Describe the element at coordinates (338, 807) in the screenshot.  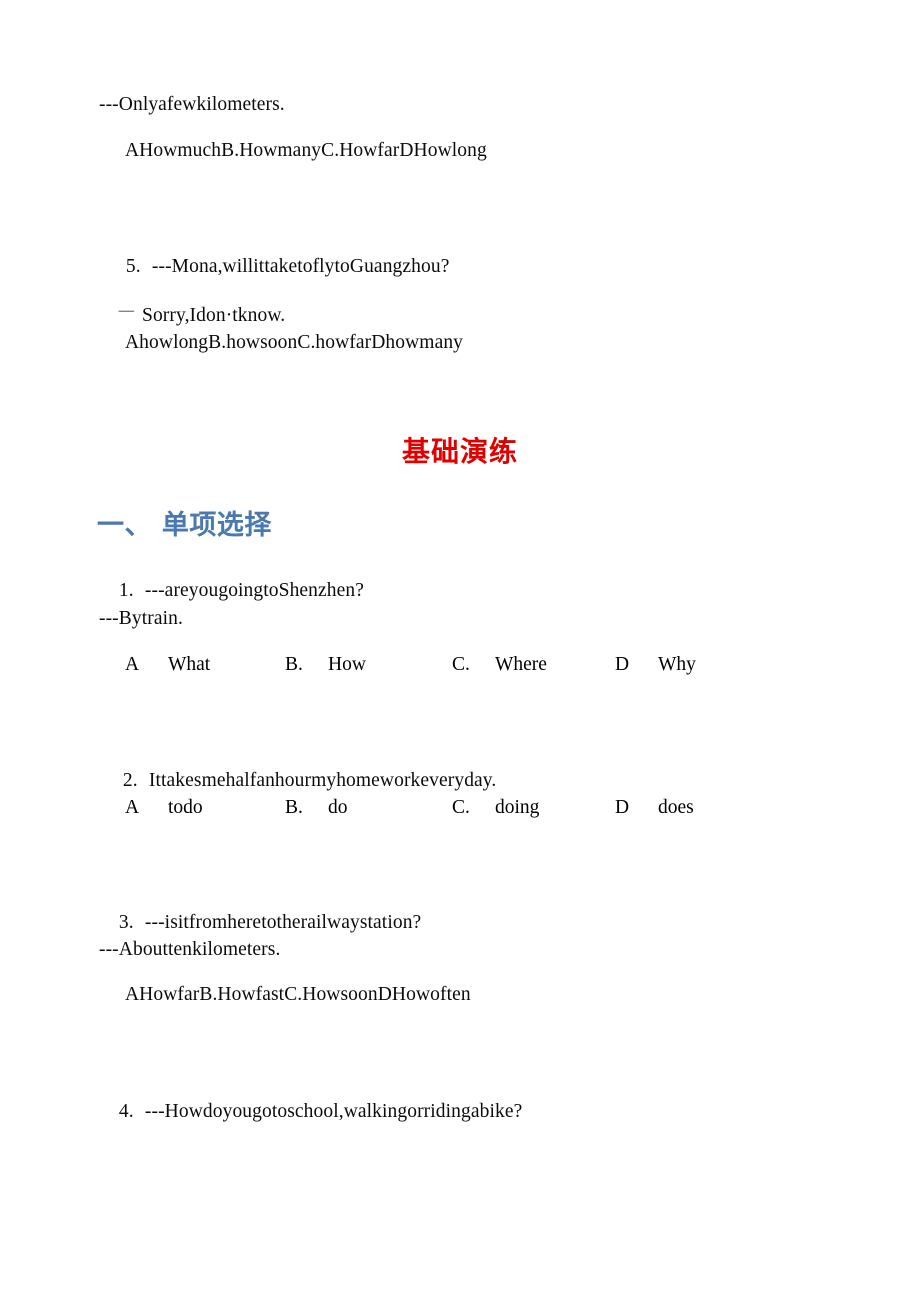
I see `choice-text-b: do` at that location.